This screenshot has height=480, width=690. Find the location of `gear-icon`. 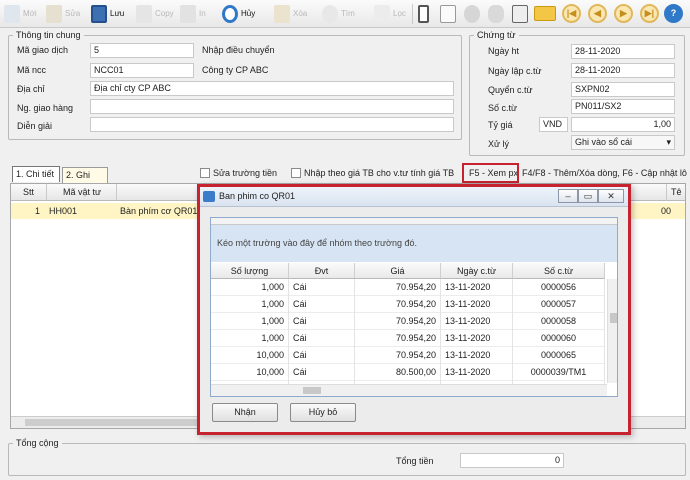

gear-icon is located at coordinates (472, 13).